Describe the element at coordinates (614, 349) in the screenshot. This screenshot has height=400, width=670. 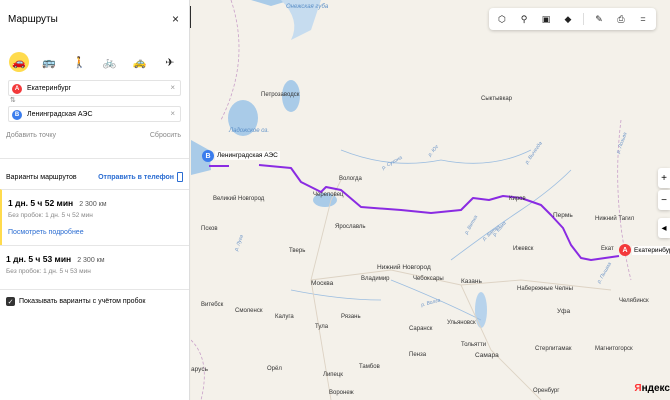
I see `map-label: Магнитогорск` at that location.